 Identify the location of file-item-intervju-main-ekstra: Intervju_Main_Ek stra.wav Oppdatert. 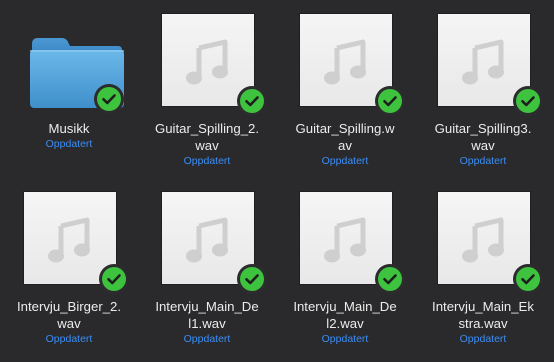
(483, 265).